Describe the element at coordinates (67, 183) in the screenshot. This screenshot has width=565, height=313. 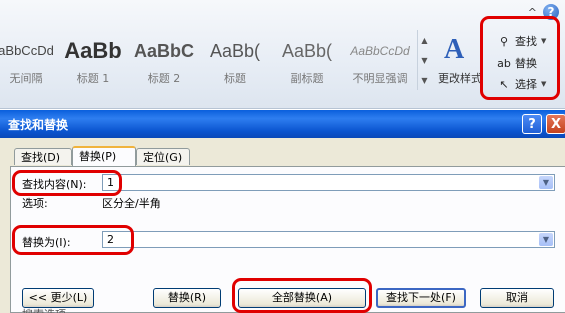
I see `highlight-find-what` at that location.